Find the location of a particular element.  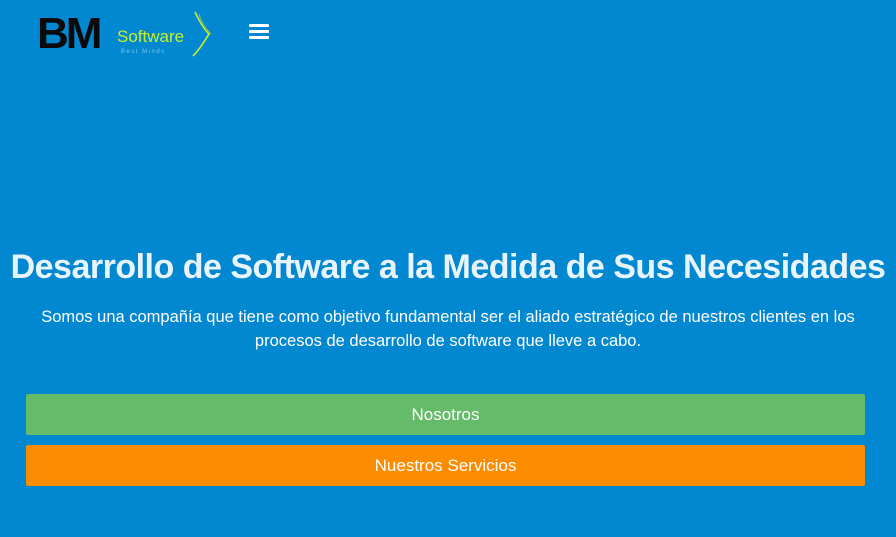

nuestros-servicios-button: Nuestros Servicios is located at coordinates (445, 465).